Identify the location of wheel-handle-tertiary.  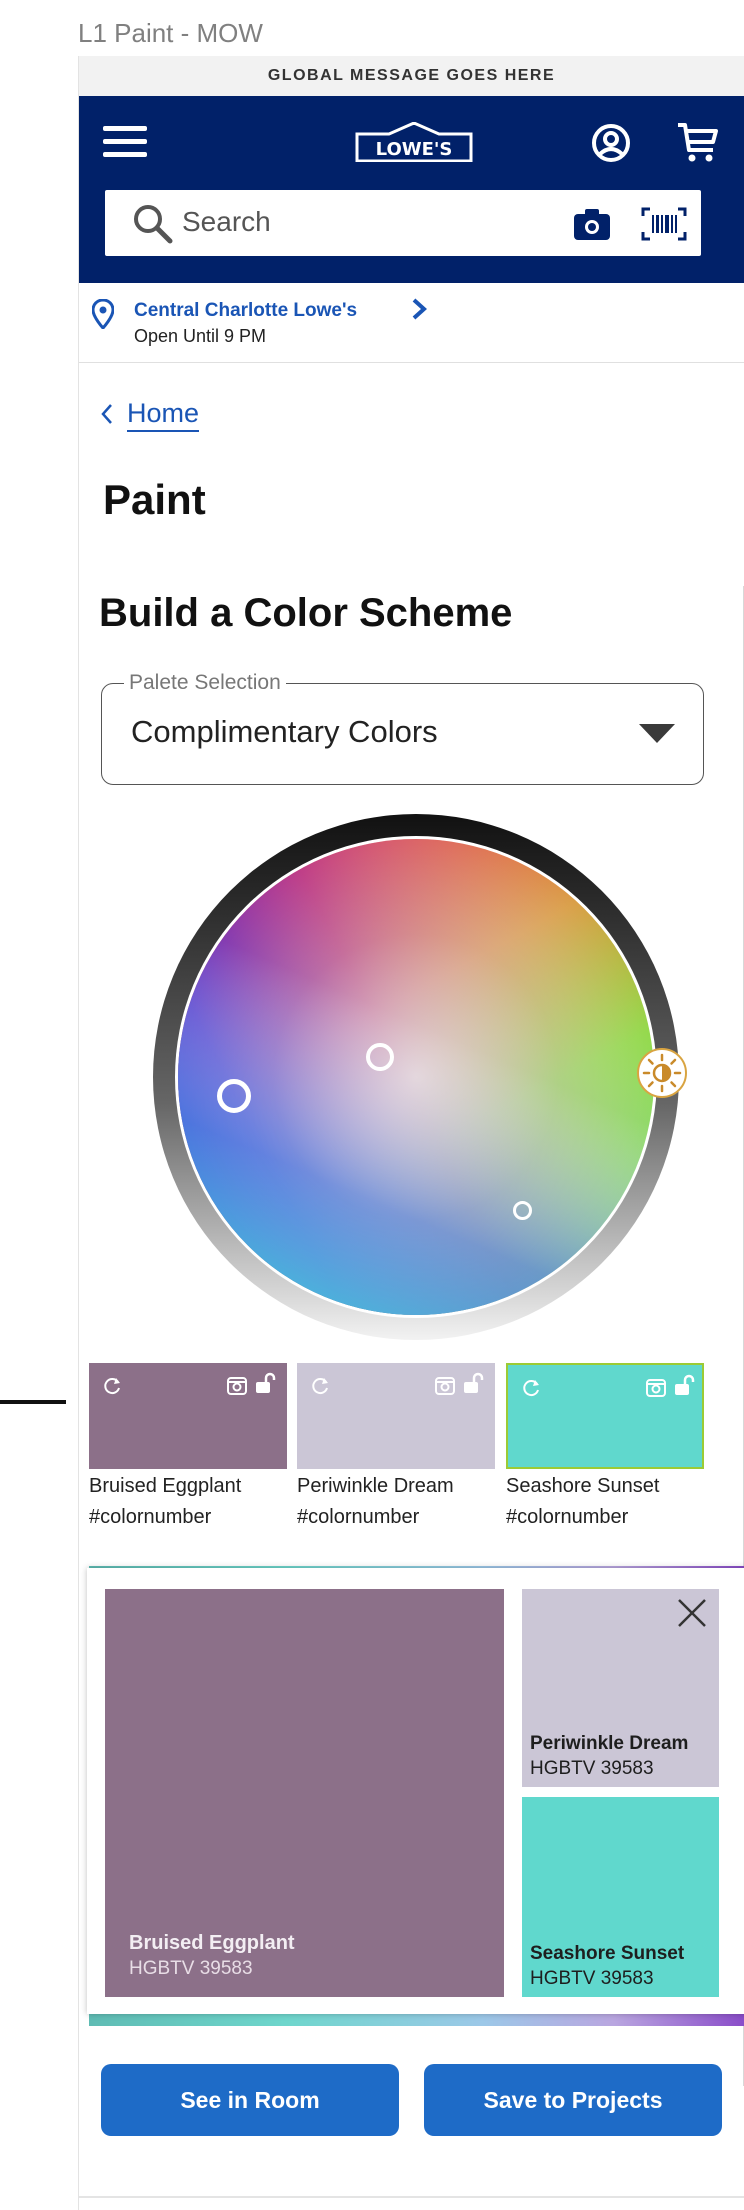
(522, 1210).